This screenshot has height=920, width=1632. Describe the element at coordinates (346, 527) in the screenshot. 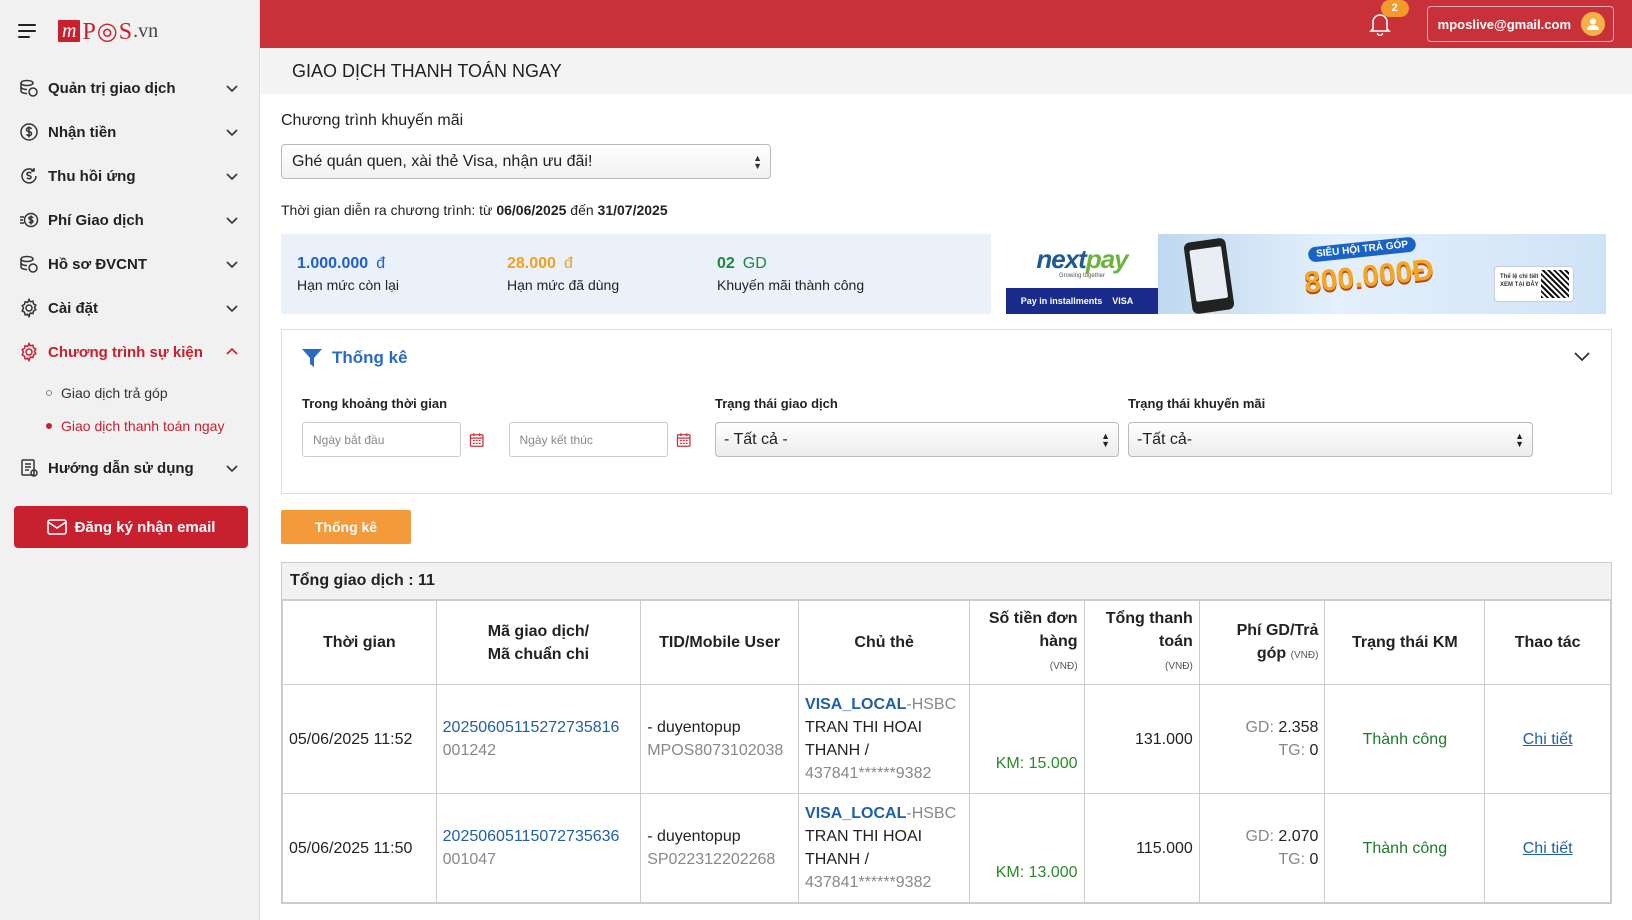

I see `statistics-button: Thống kê` at that location.